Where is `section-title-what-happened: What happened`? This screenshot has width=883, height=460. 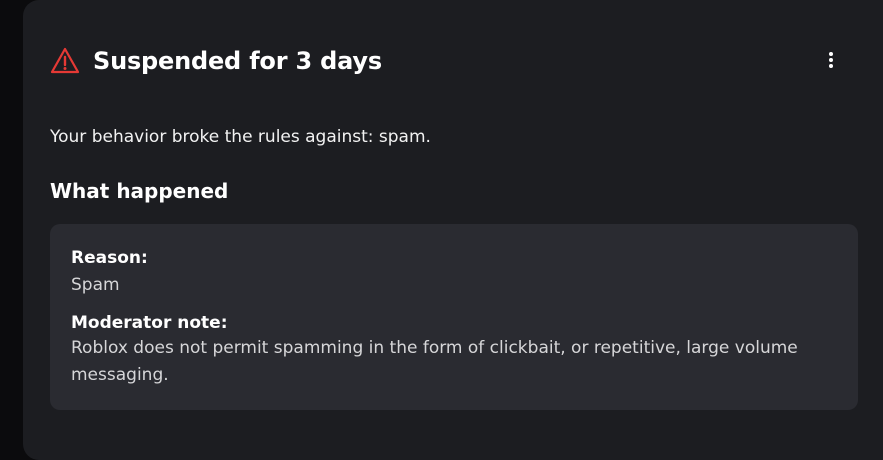
section-title-what-happened: What happened is located at coordinates (139, 191).